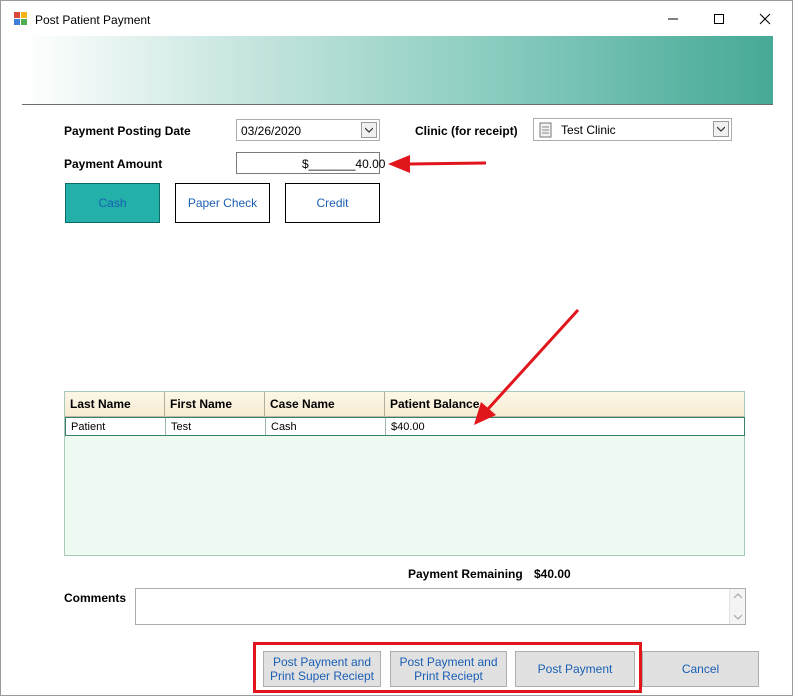  I want to click on comments-input, so click(440, 606).